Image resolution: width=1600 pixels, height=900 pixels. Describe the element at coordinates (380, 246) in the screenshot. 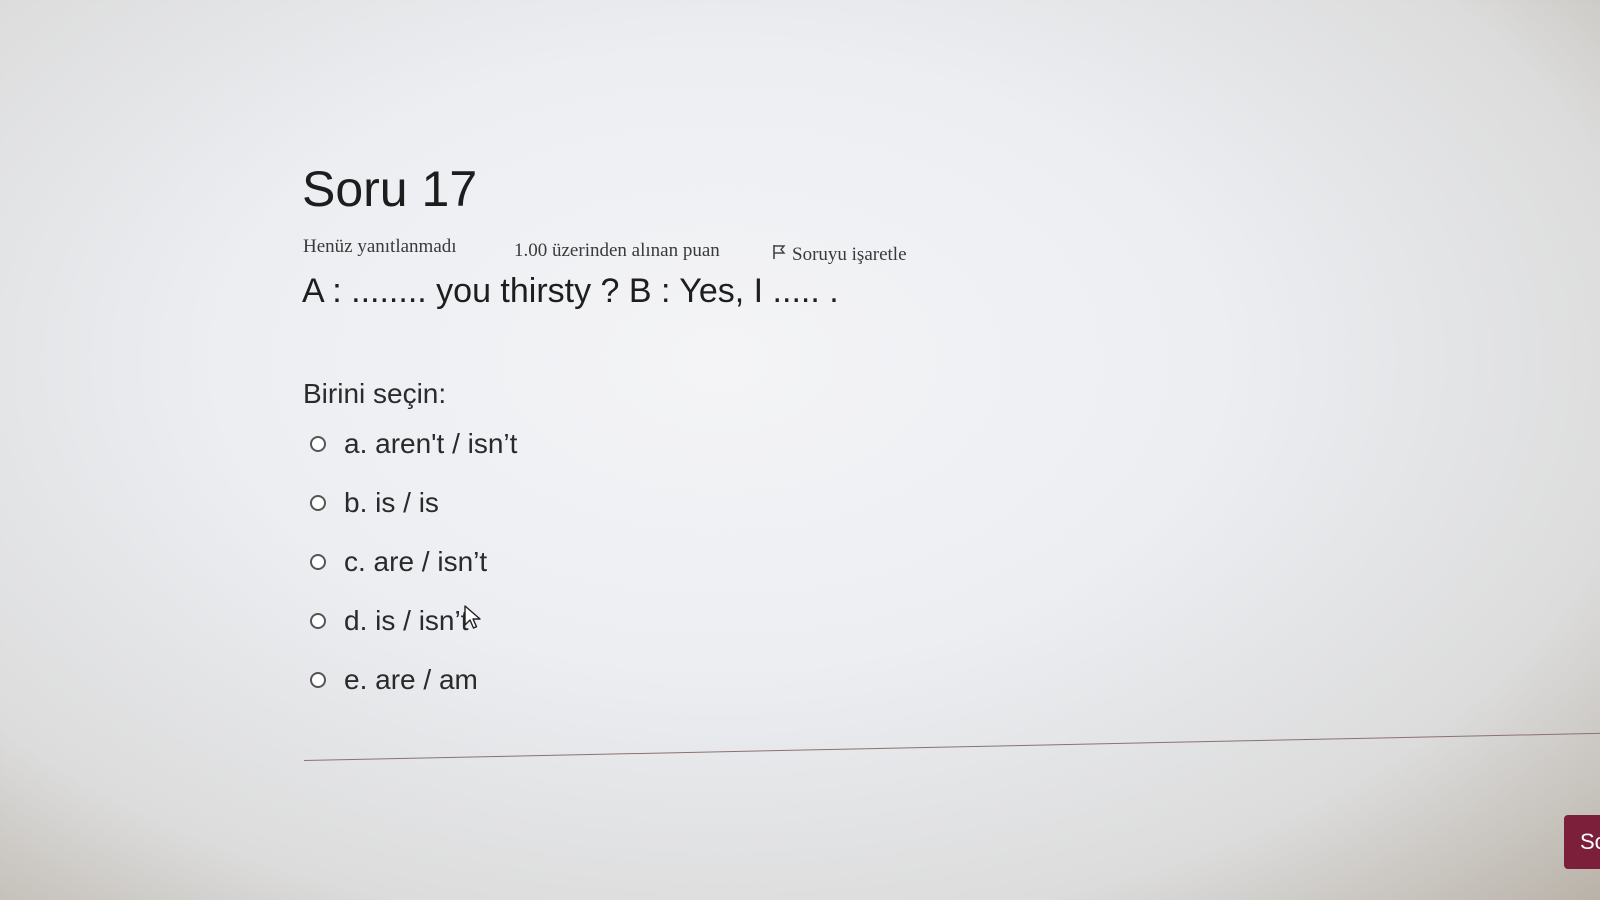

I see `question-status: Henüz yanıtlanmadı` at that location.